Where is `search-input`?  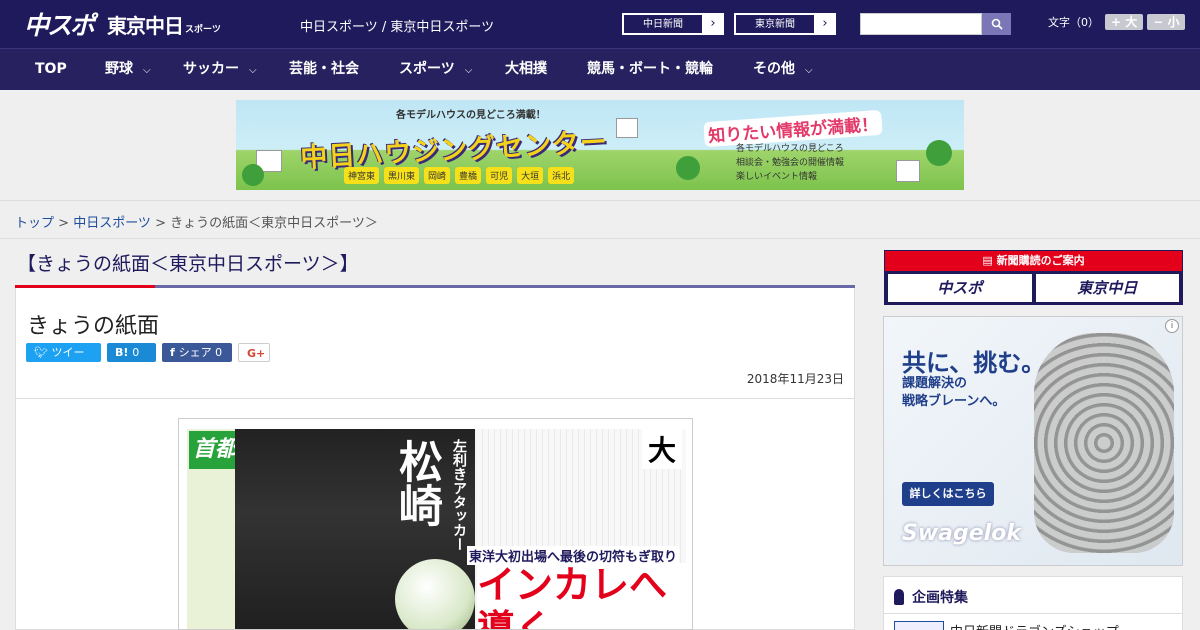 search-input is located at coordinates (921, 24).